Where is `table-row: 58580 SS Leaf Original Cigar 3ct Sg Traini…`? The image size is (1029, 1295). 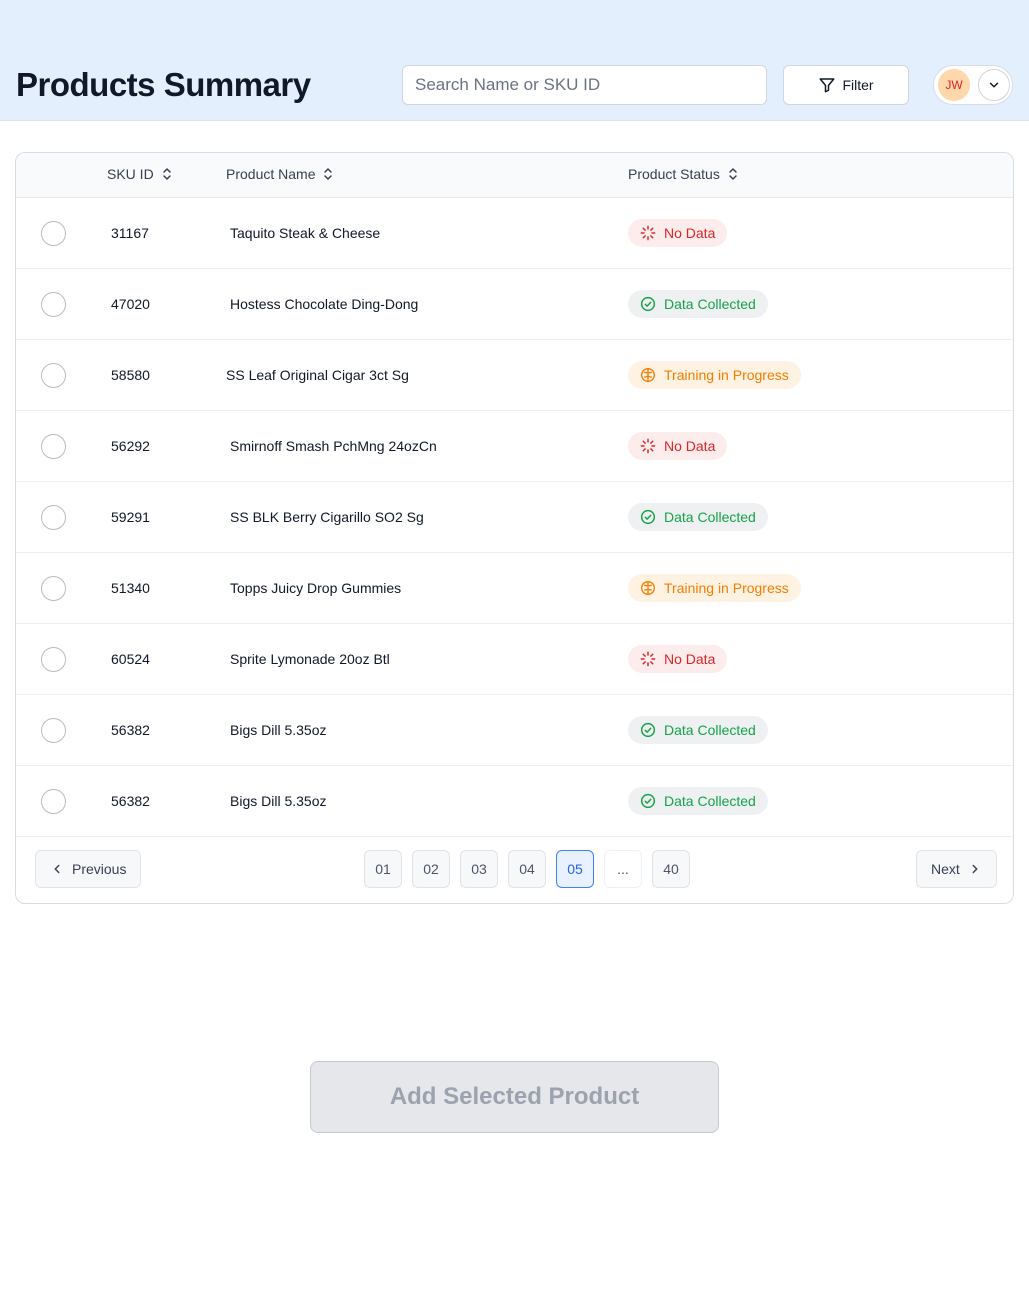 table-row: 58580 SS Leaf Original Cigar 3ct Sg Traini… is located at coordinates (514, 375).